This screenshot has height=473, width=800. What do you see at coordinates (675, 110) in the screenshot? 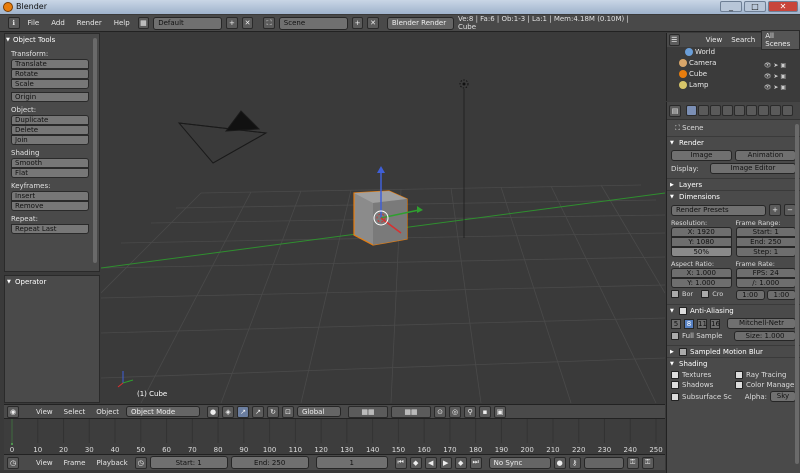
I see `editor-type-props-icon: ▤` at bounding box center [675, 110].